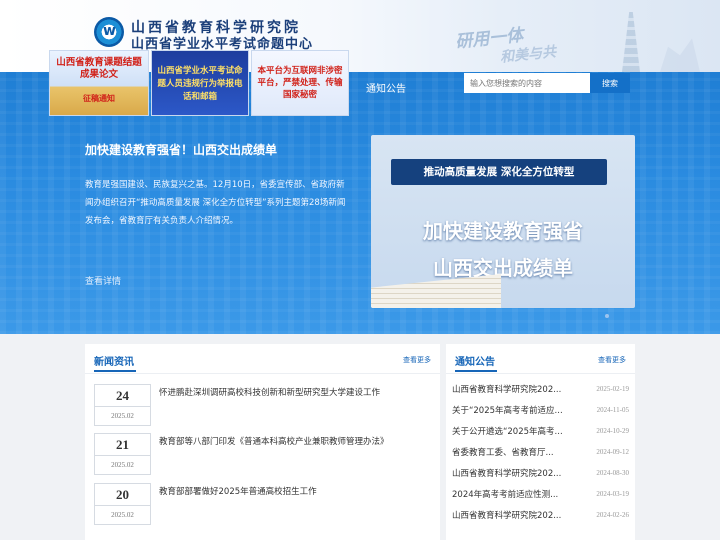  I want to click on news-item: 21 2025.02 教育部等八部门印发《普通本科高校产业兼职教师管理办法》, so click(264, 454).